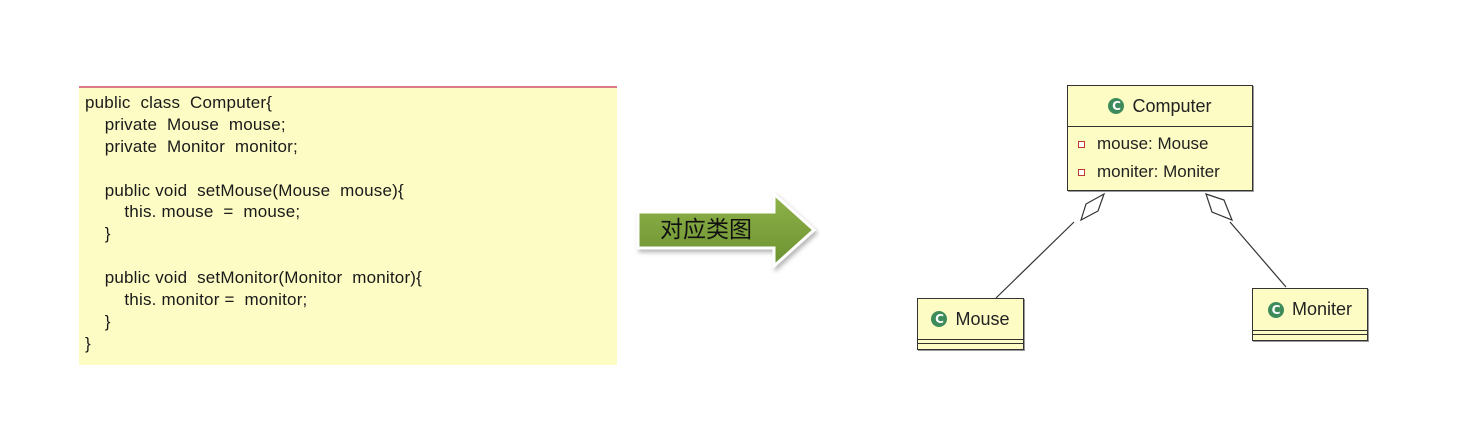 The width and height of the screenshot is (1459, 439). I want to click on class-name: Computer, so click(1172, 105).